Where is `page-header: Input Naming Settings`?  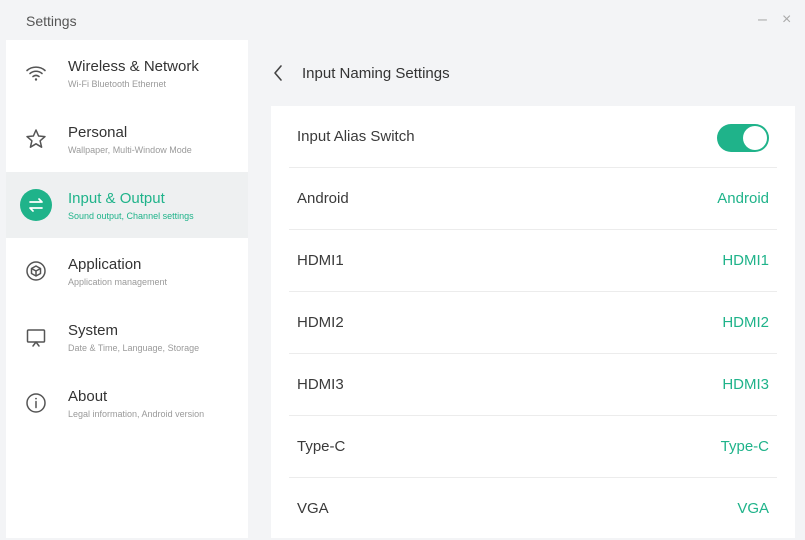 page-header: Input Naming Settings is located at coordinates (526, 73).